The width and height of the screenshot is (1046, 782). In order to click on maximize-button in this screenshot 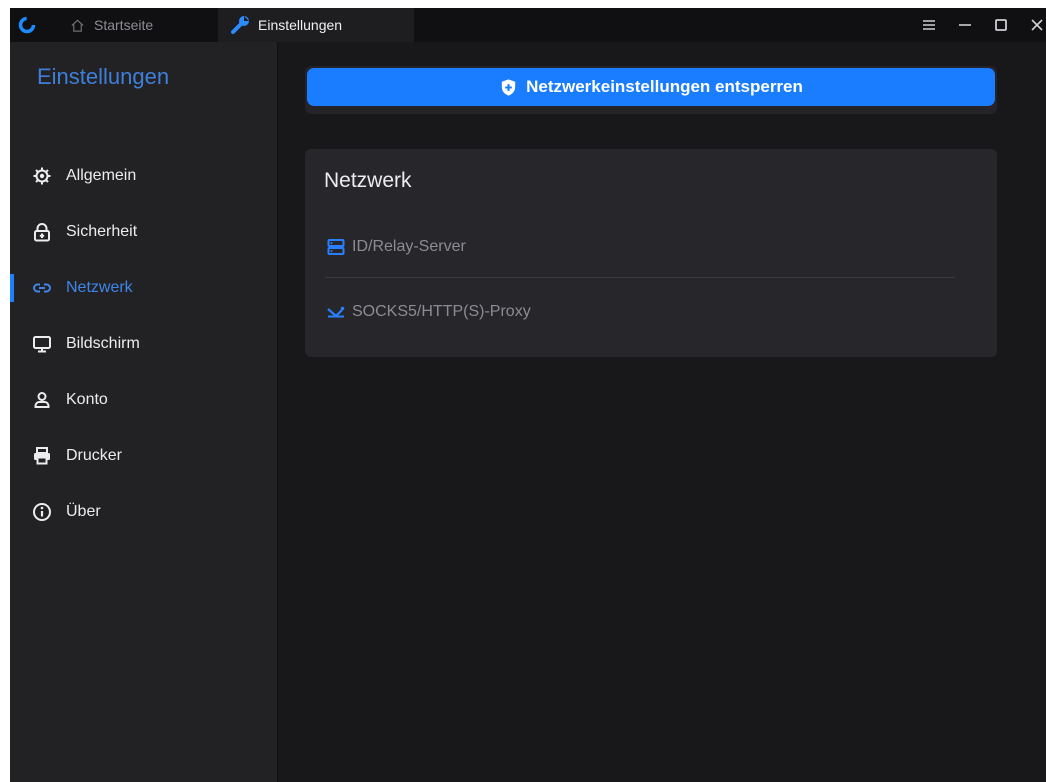, I will do `click(1001, 25)`.